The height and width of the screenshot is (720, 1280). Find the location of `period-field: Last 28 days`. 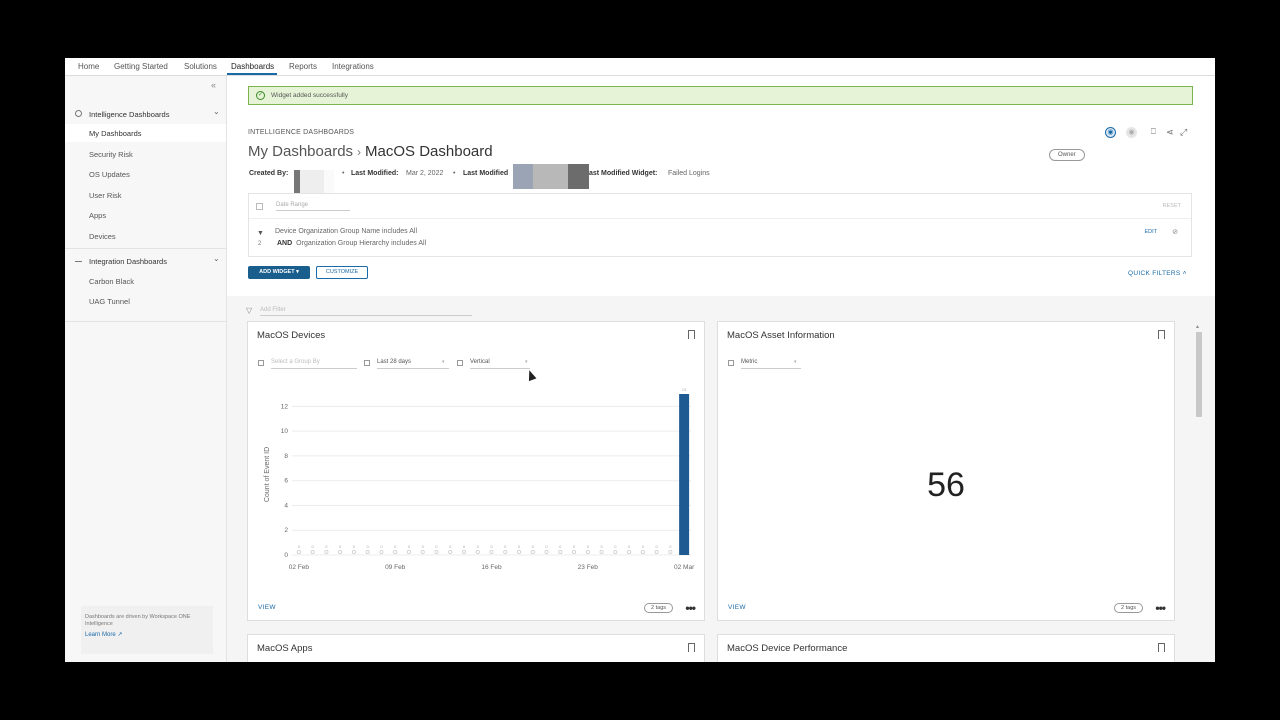

period-field: Last 28 days is located at coordinates (413, 364).